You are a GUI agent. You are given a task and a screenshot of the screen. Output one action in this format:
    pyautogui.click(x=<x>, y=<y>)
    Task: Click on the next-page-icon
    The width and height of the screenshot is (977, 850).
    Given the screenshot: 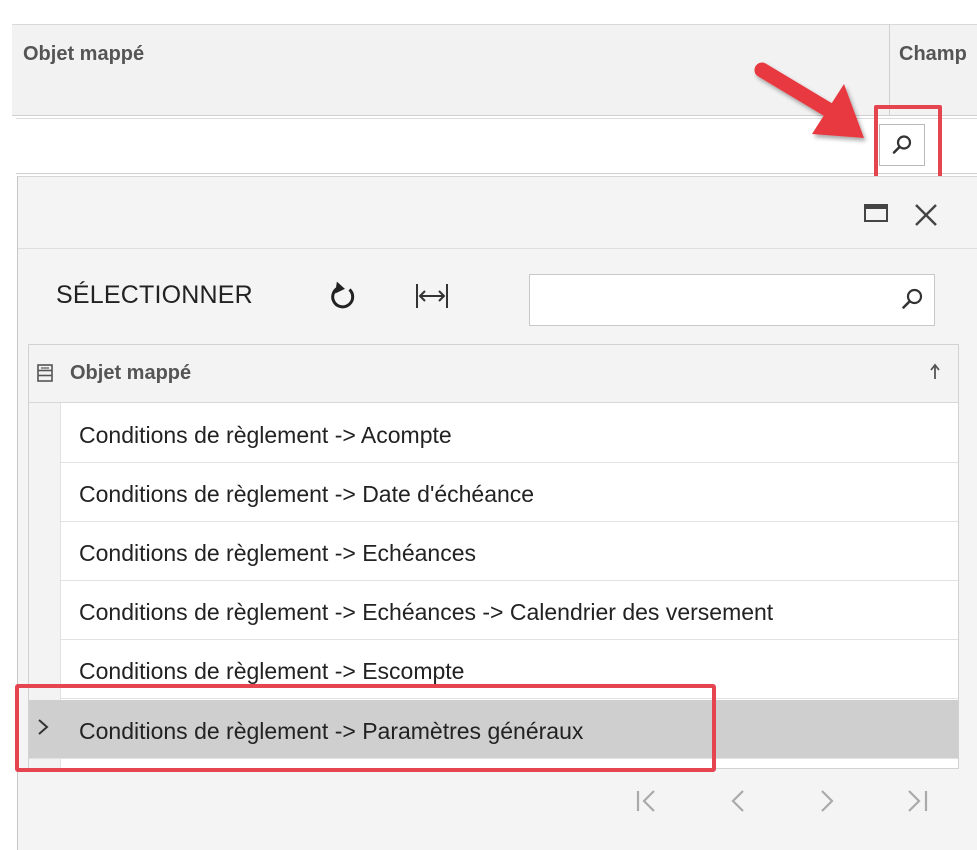 What is the action you would take?
    pyautogui.click(x=826, y=801)
    